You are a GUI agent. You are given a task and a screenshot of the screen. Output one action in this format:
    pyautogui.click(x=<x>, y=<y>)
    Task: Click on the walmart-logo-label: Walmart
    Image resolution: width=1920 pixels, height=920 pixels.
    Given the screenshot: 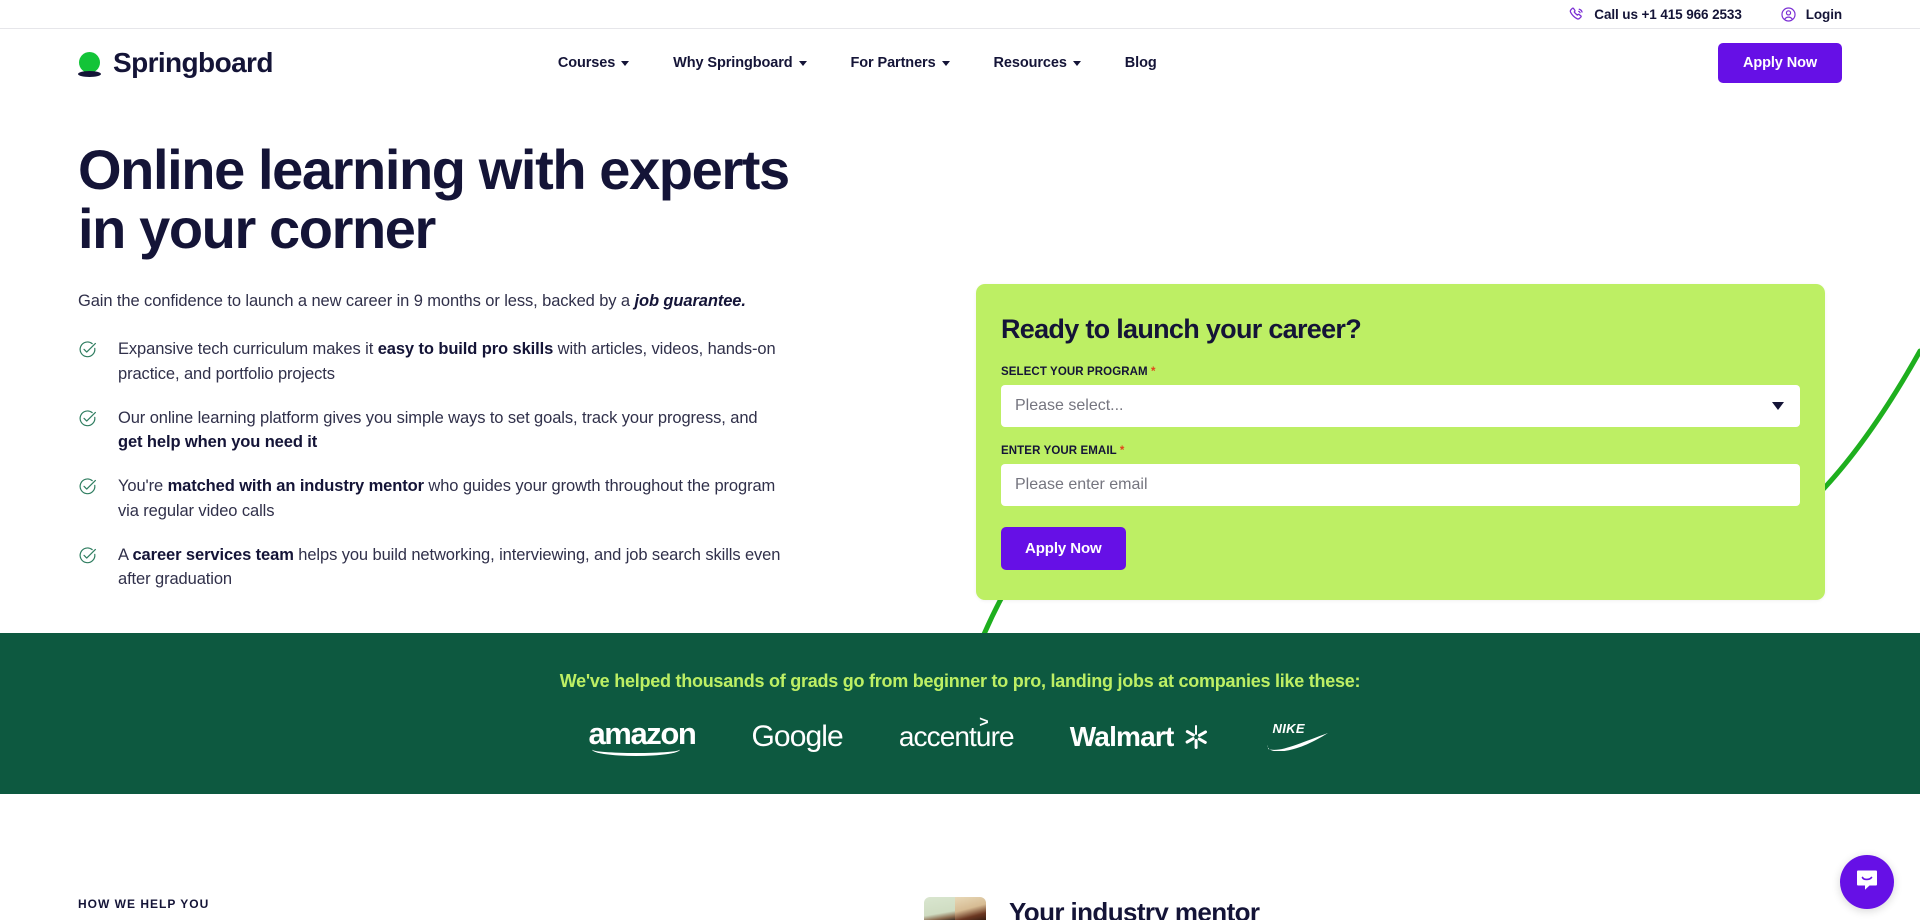 What is the action you would take?
    pyautogui.click(x=1122, y=736)
    